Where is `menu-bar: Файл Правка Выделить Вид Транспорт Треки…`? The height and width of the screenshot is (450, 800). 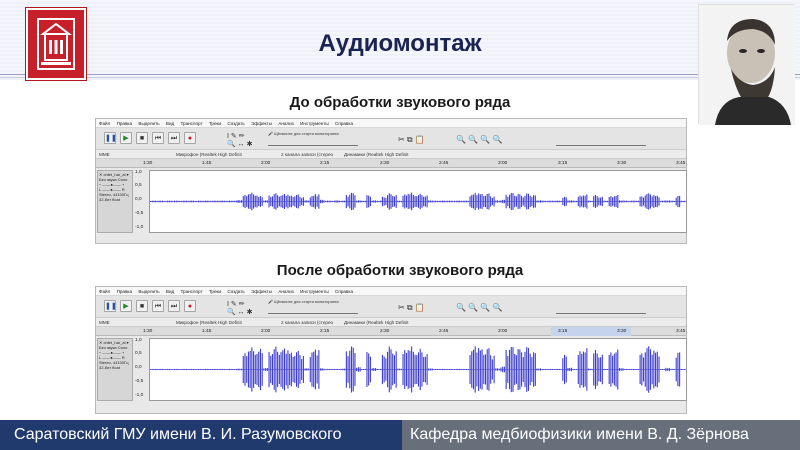 menu-bar: Файл Правка Выделить Вид Транспорт Треки… is located at coordinates (391, 123).